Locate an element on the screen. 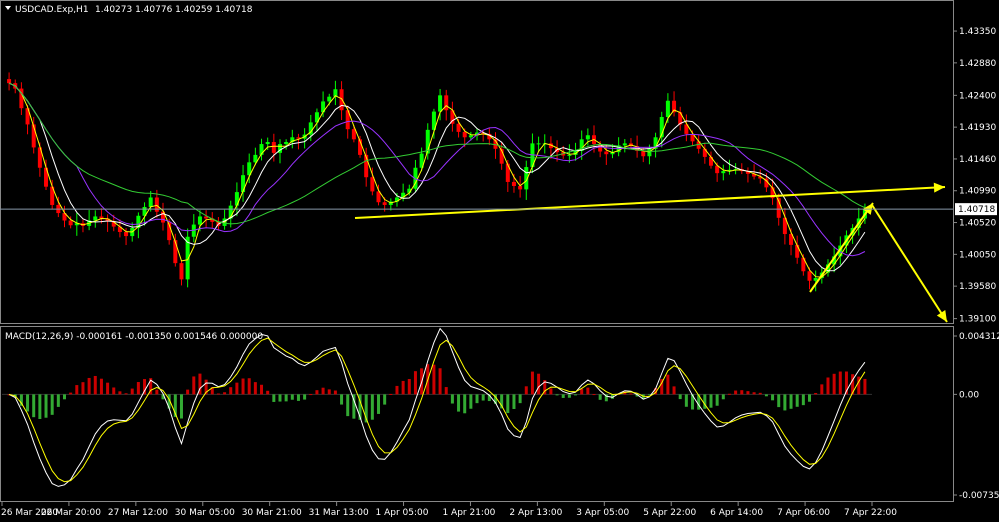 This screenshot has width=999, height=522. price-tick-label: 1.39580 is located at coordinates (977, 287).